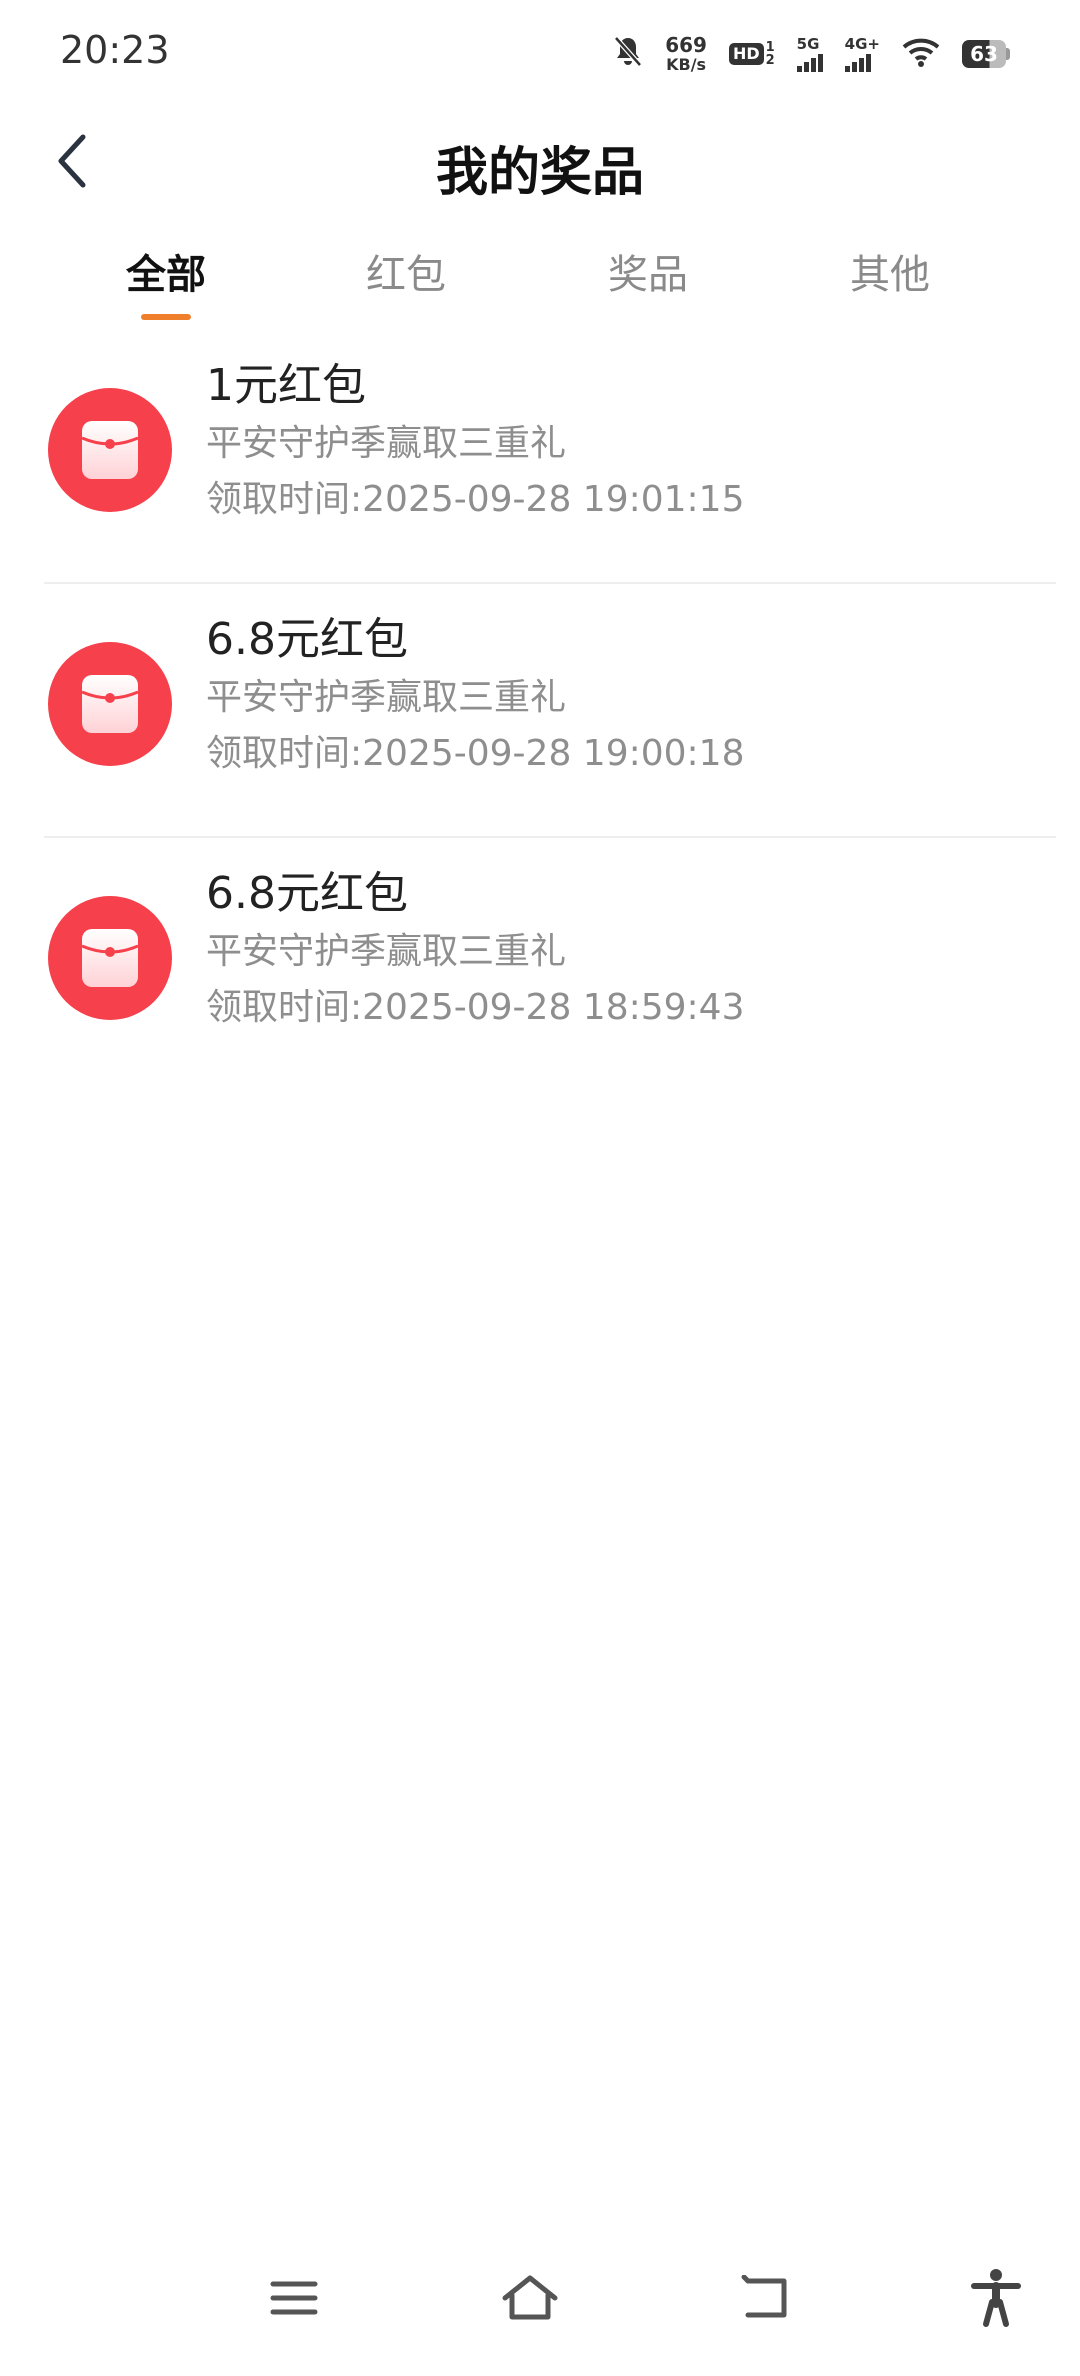 This screenshot has width=1080, height=2376. Describe the element at coordinates (746, 54) in the screenshot. I see `hd-label: HD` at that location.